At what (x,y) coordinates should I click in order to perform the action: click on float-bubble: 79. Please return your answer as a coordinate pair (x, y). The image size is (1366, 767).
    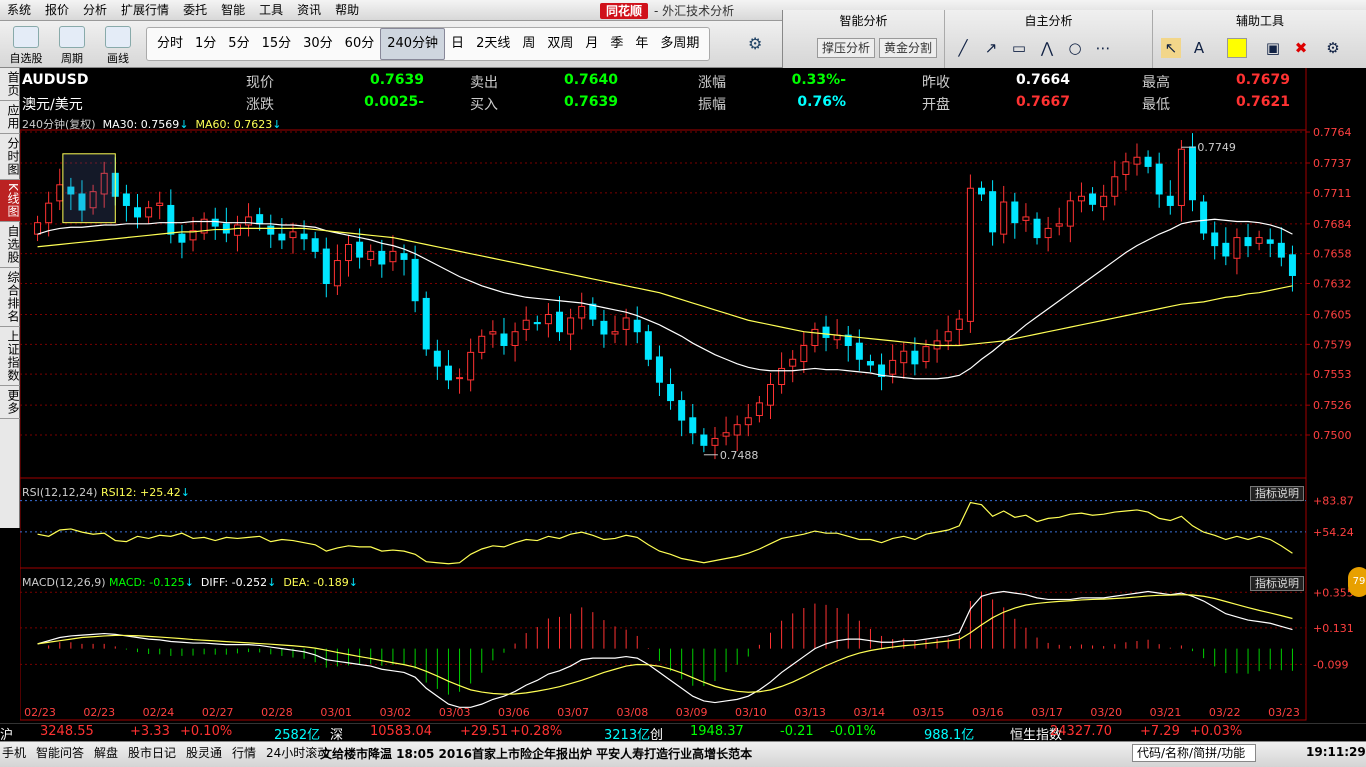
    Looking at the image, I should click on (1357, 582).